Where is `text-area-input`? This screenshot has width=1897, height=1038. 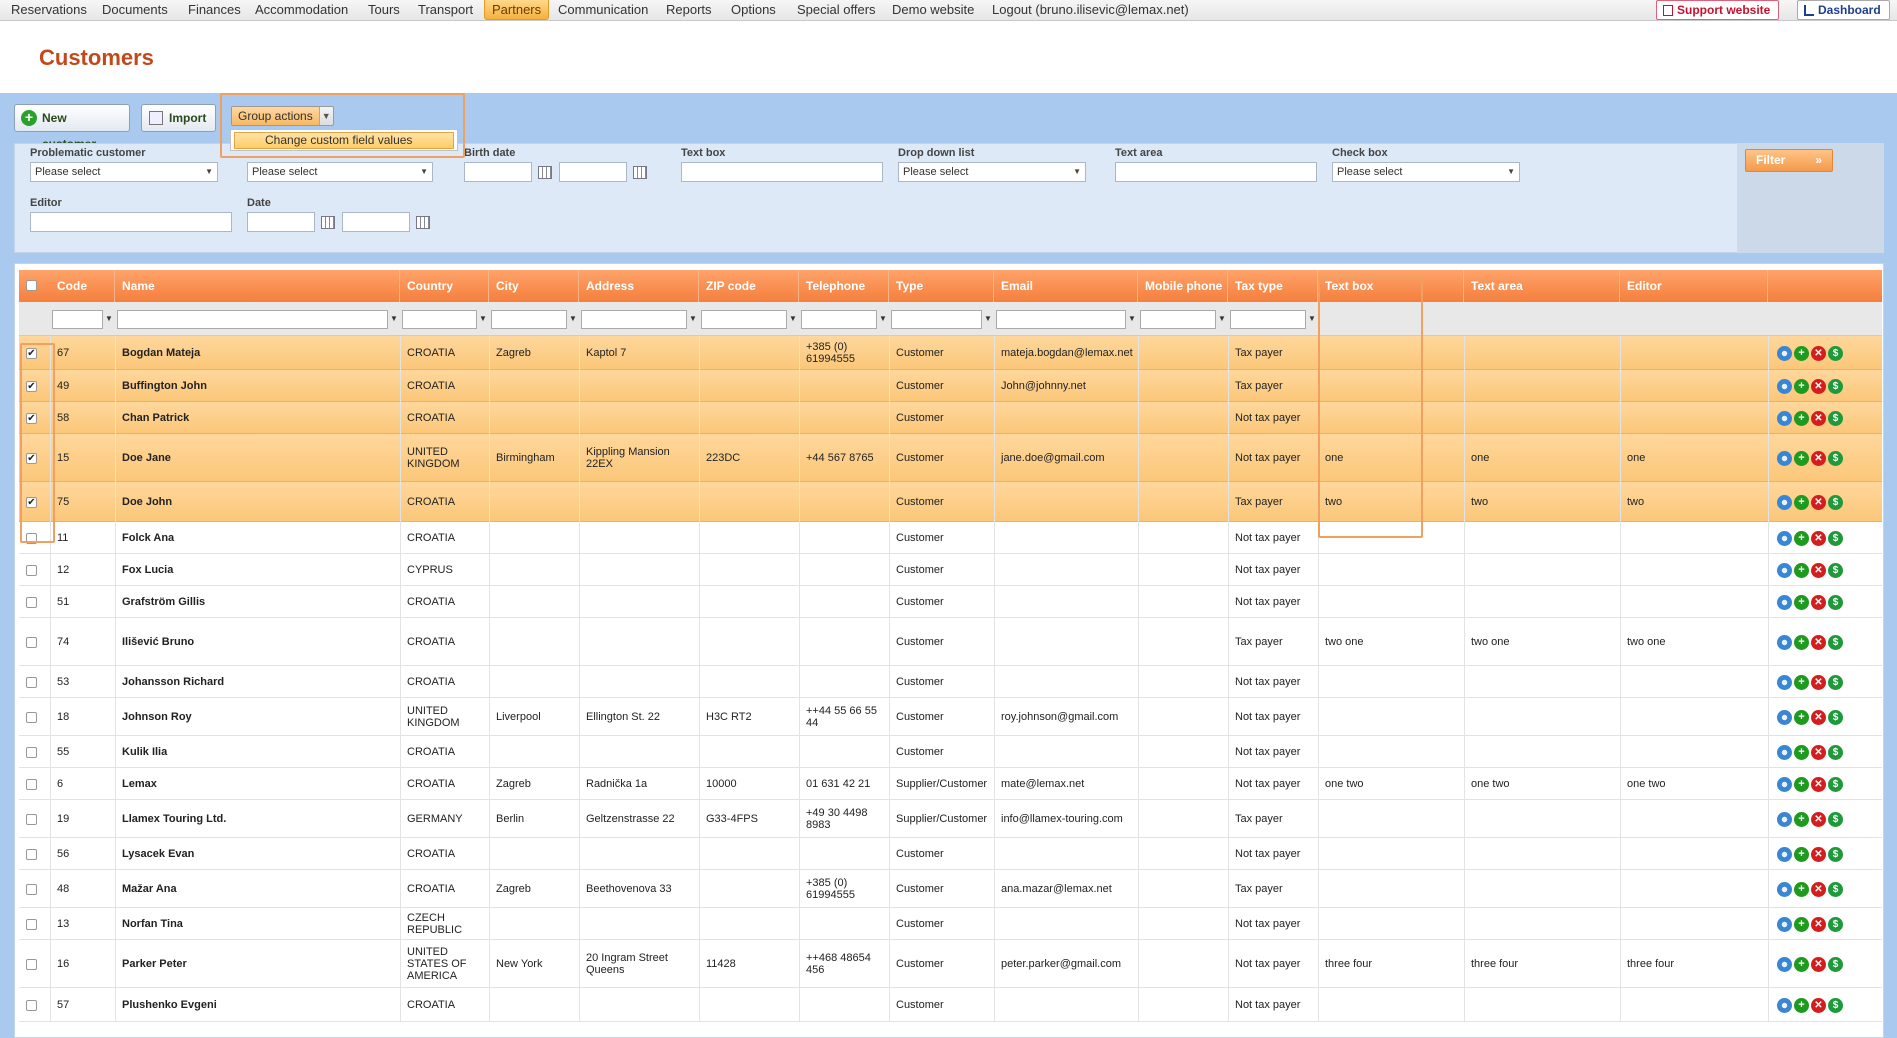
text-area-input is located at coordinates (1216, 172).